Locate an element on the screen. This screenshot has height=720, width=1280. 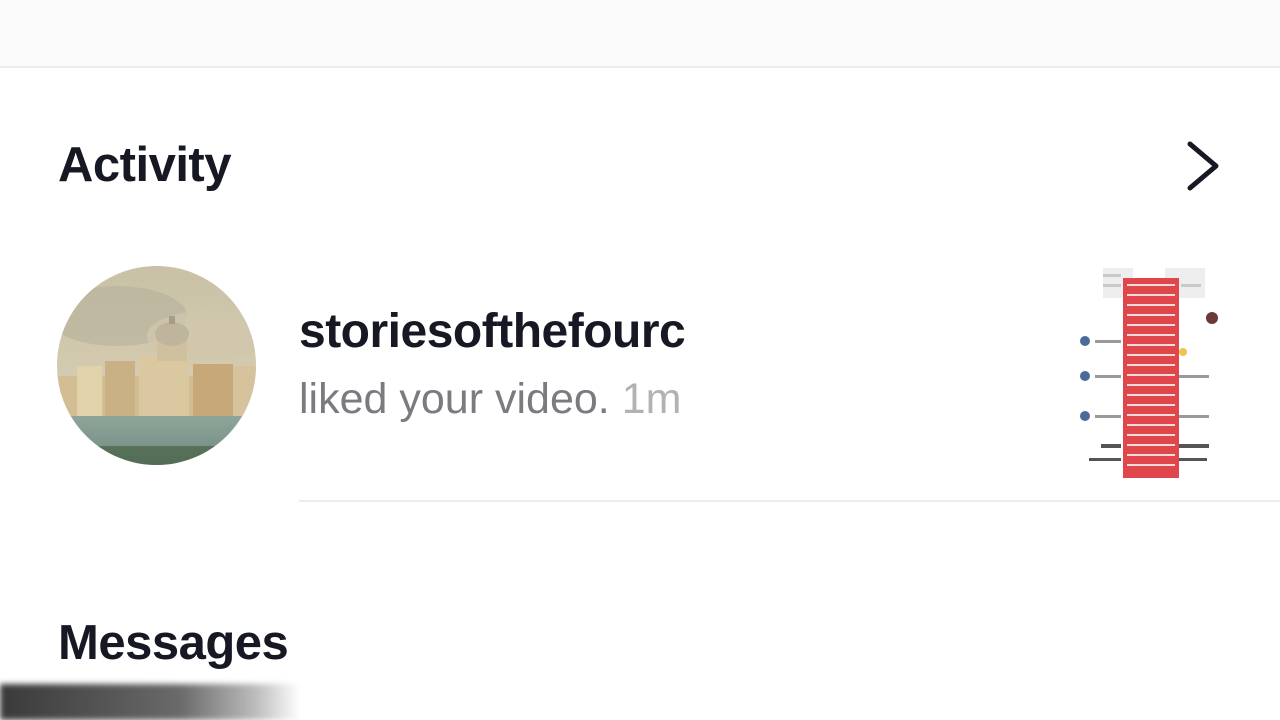
video-thumbnail-image is located at coordinates (1148, 372).